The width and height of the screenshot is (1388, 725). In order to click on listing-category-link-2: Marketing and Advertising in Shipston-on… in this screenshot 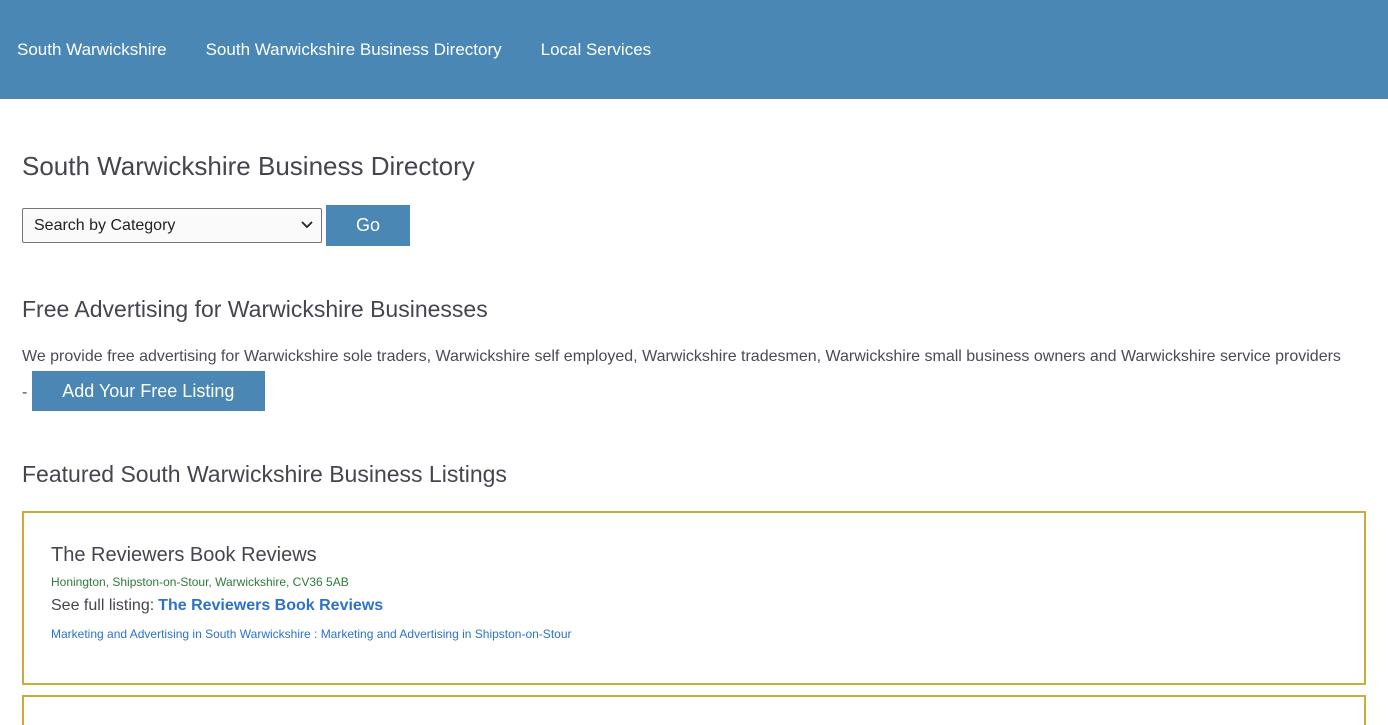, I will do `click(446, 634)`.